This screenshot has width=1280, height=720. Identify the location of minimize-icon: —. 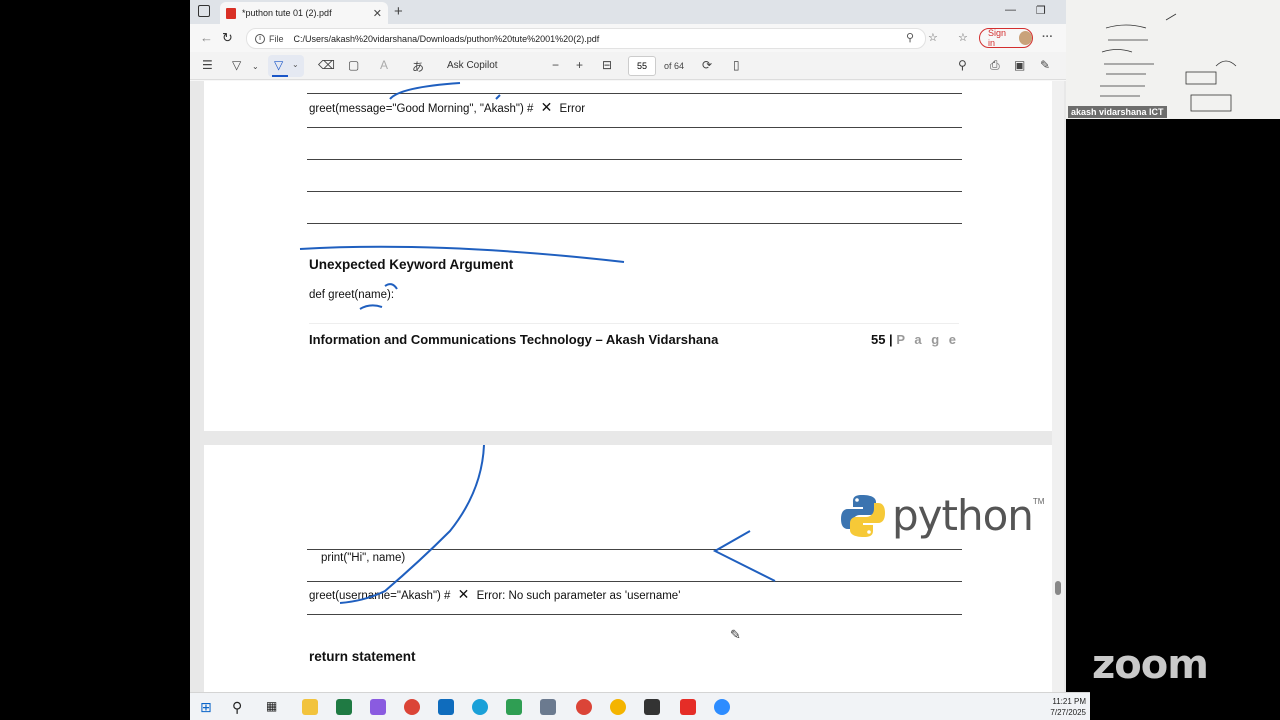
(1010, 10).